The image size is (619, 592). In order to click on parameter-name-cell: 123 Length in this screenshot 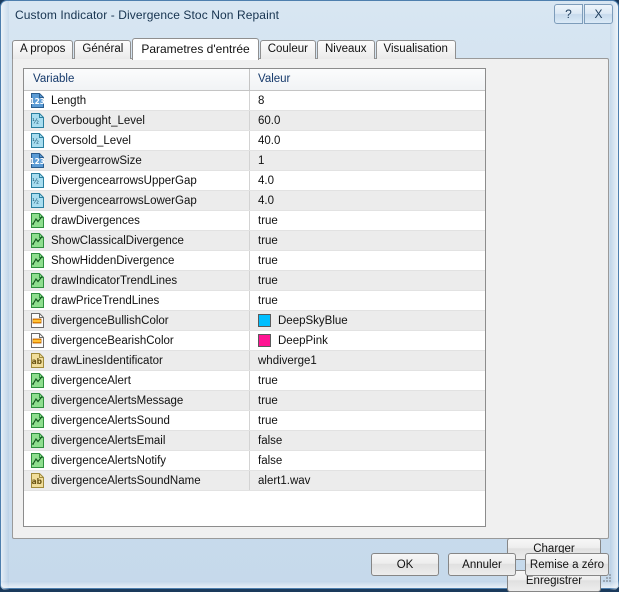, I will do `click(137, 100)`.